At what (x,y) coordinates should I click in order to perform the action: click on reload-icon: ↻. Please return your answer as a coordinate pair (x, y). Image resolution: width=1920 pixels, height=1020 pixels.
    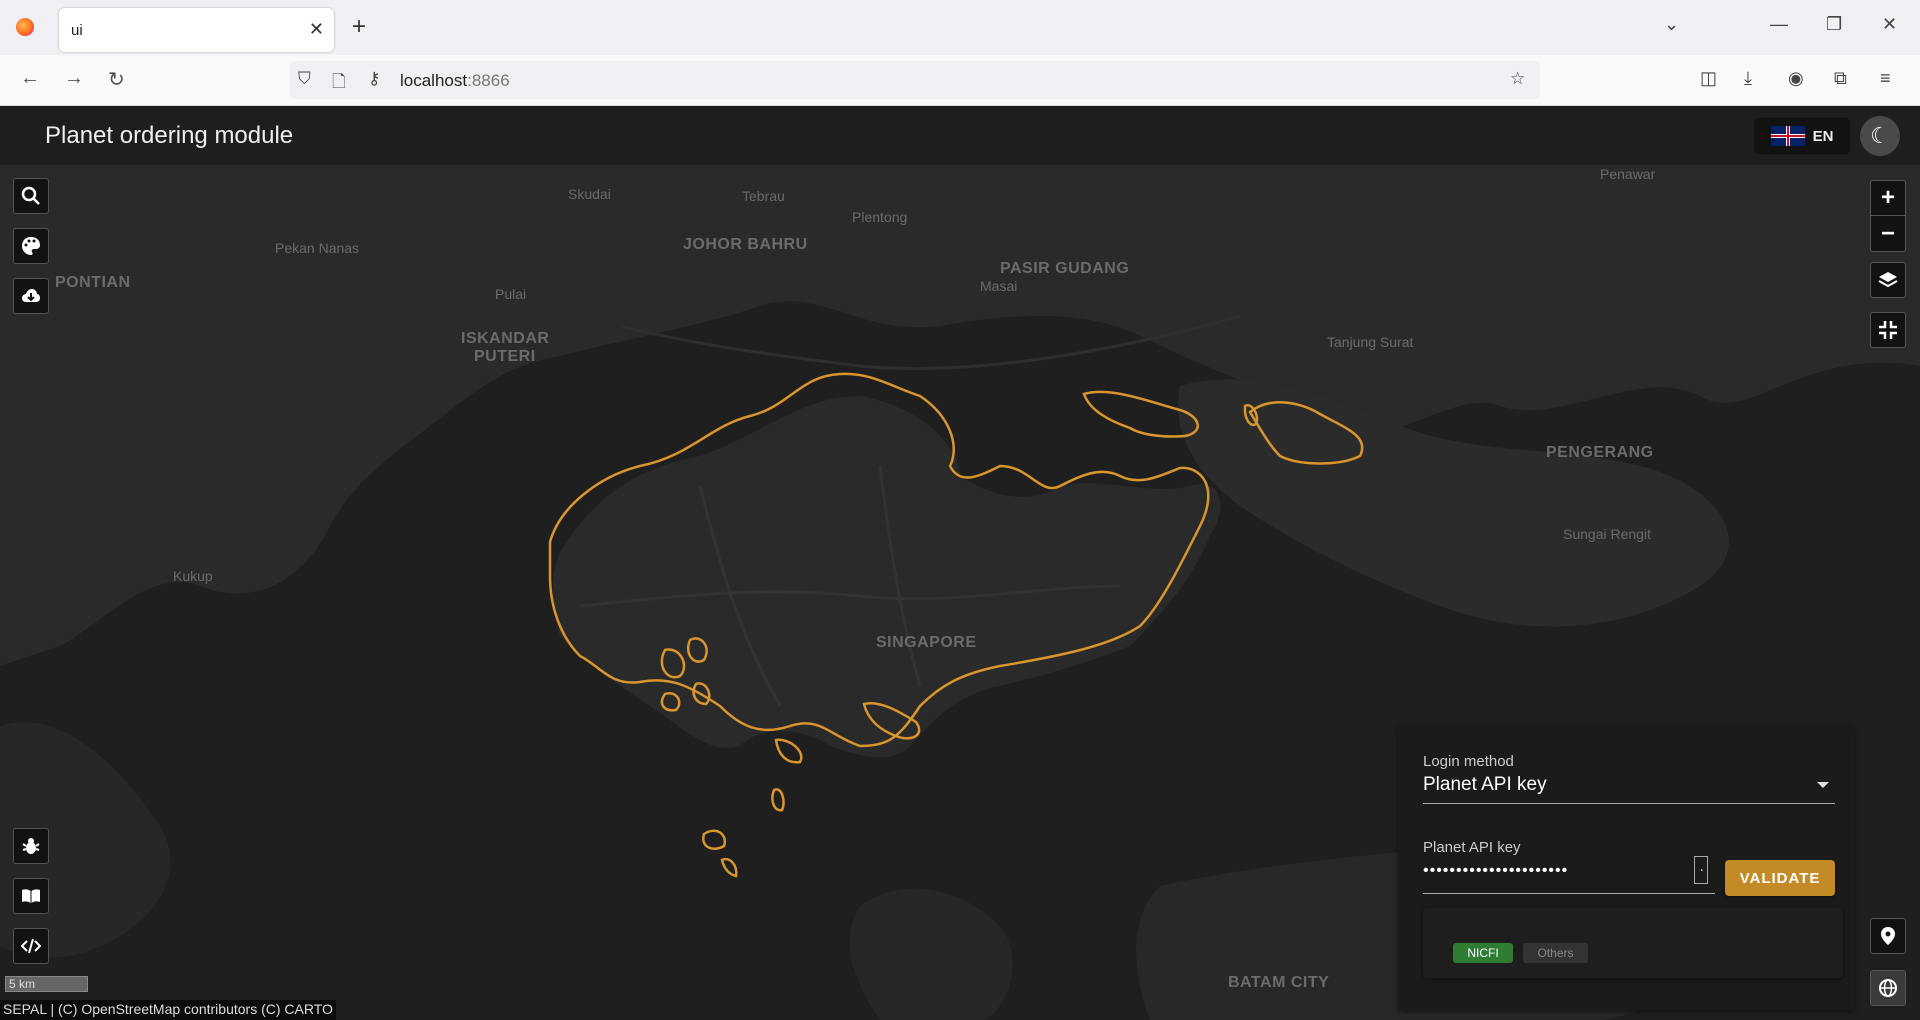
    Looking at the image, I should click on (116, 79).